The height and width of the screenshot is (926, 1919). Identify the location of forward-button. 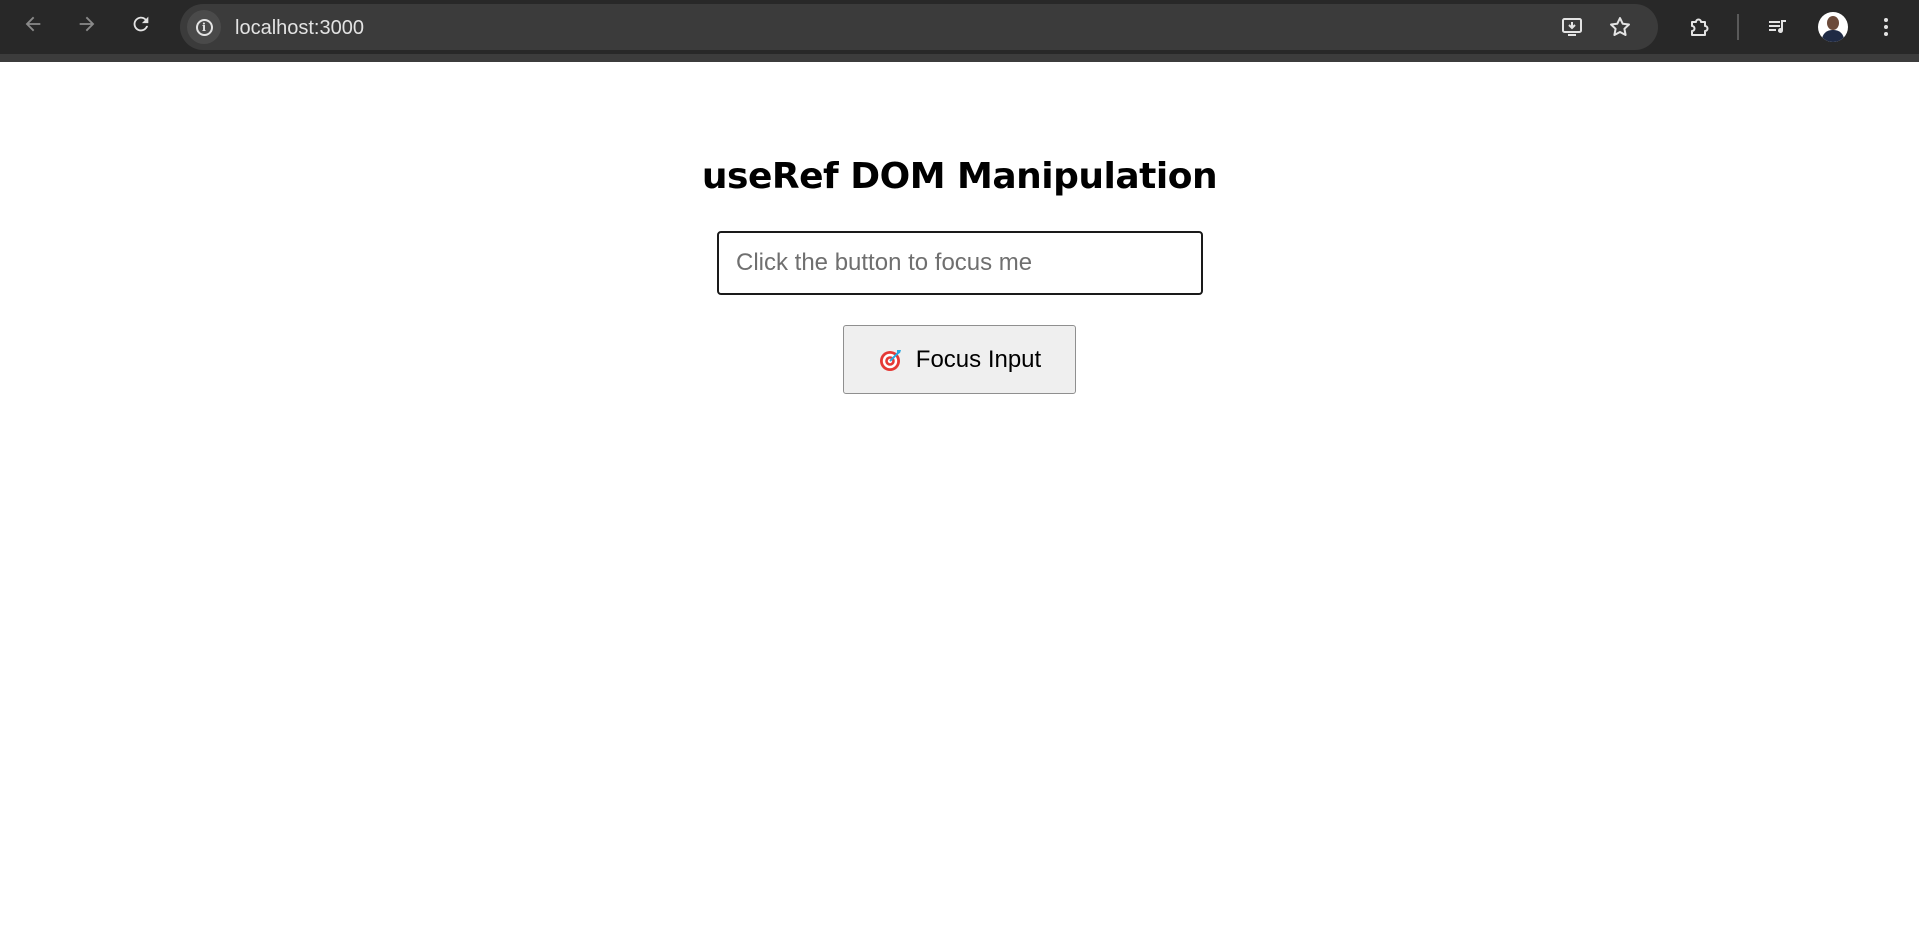
(87, 27).